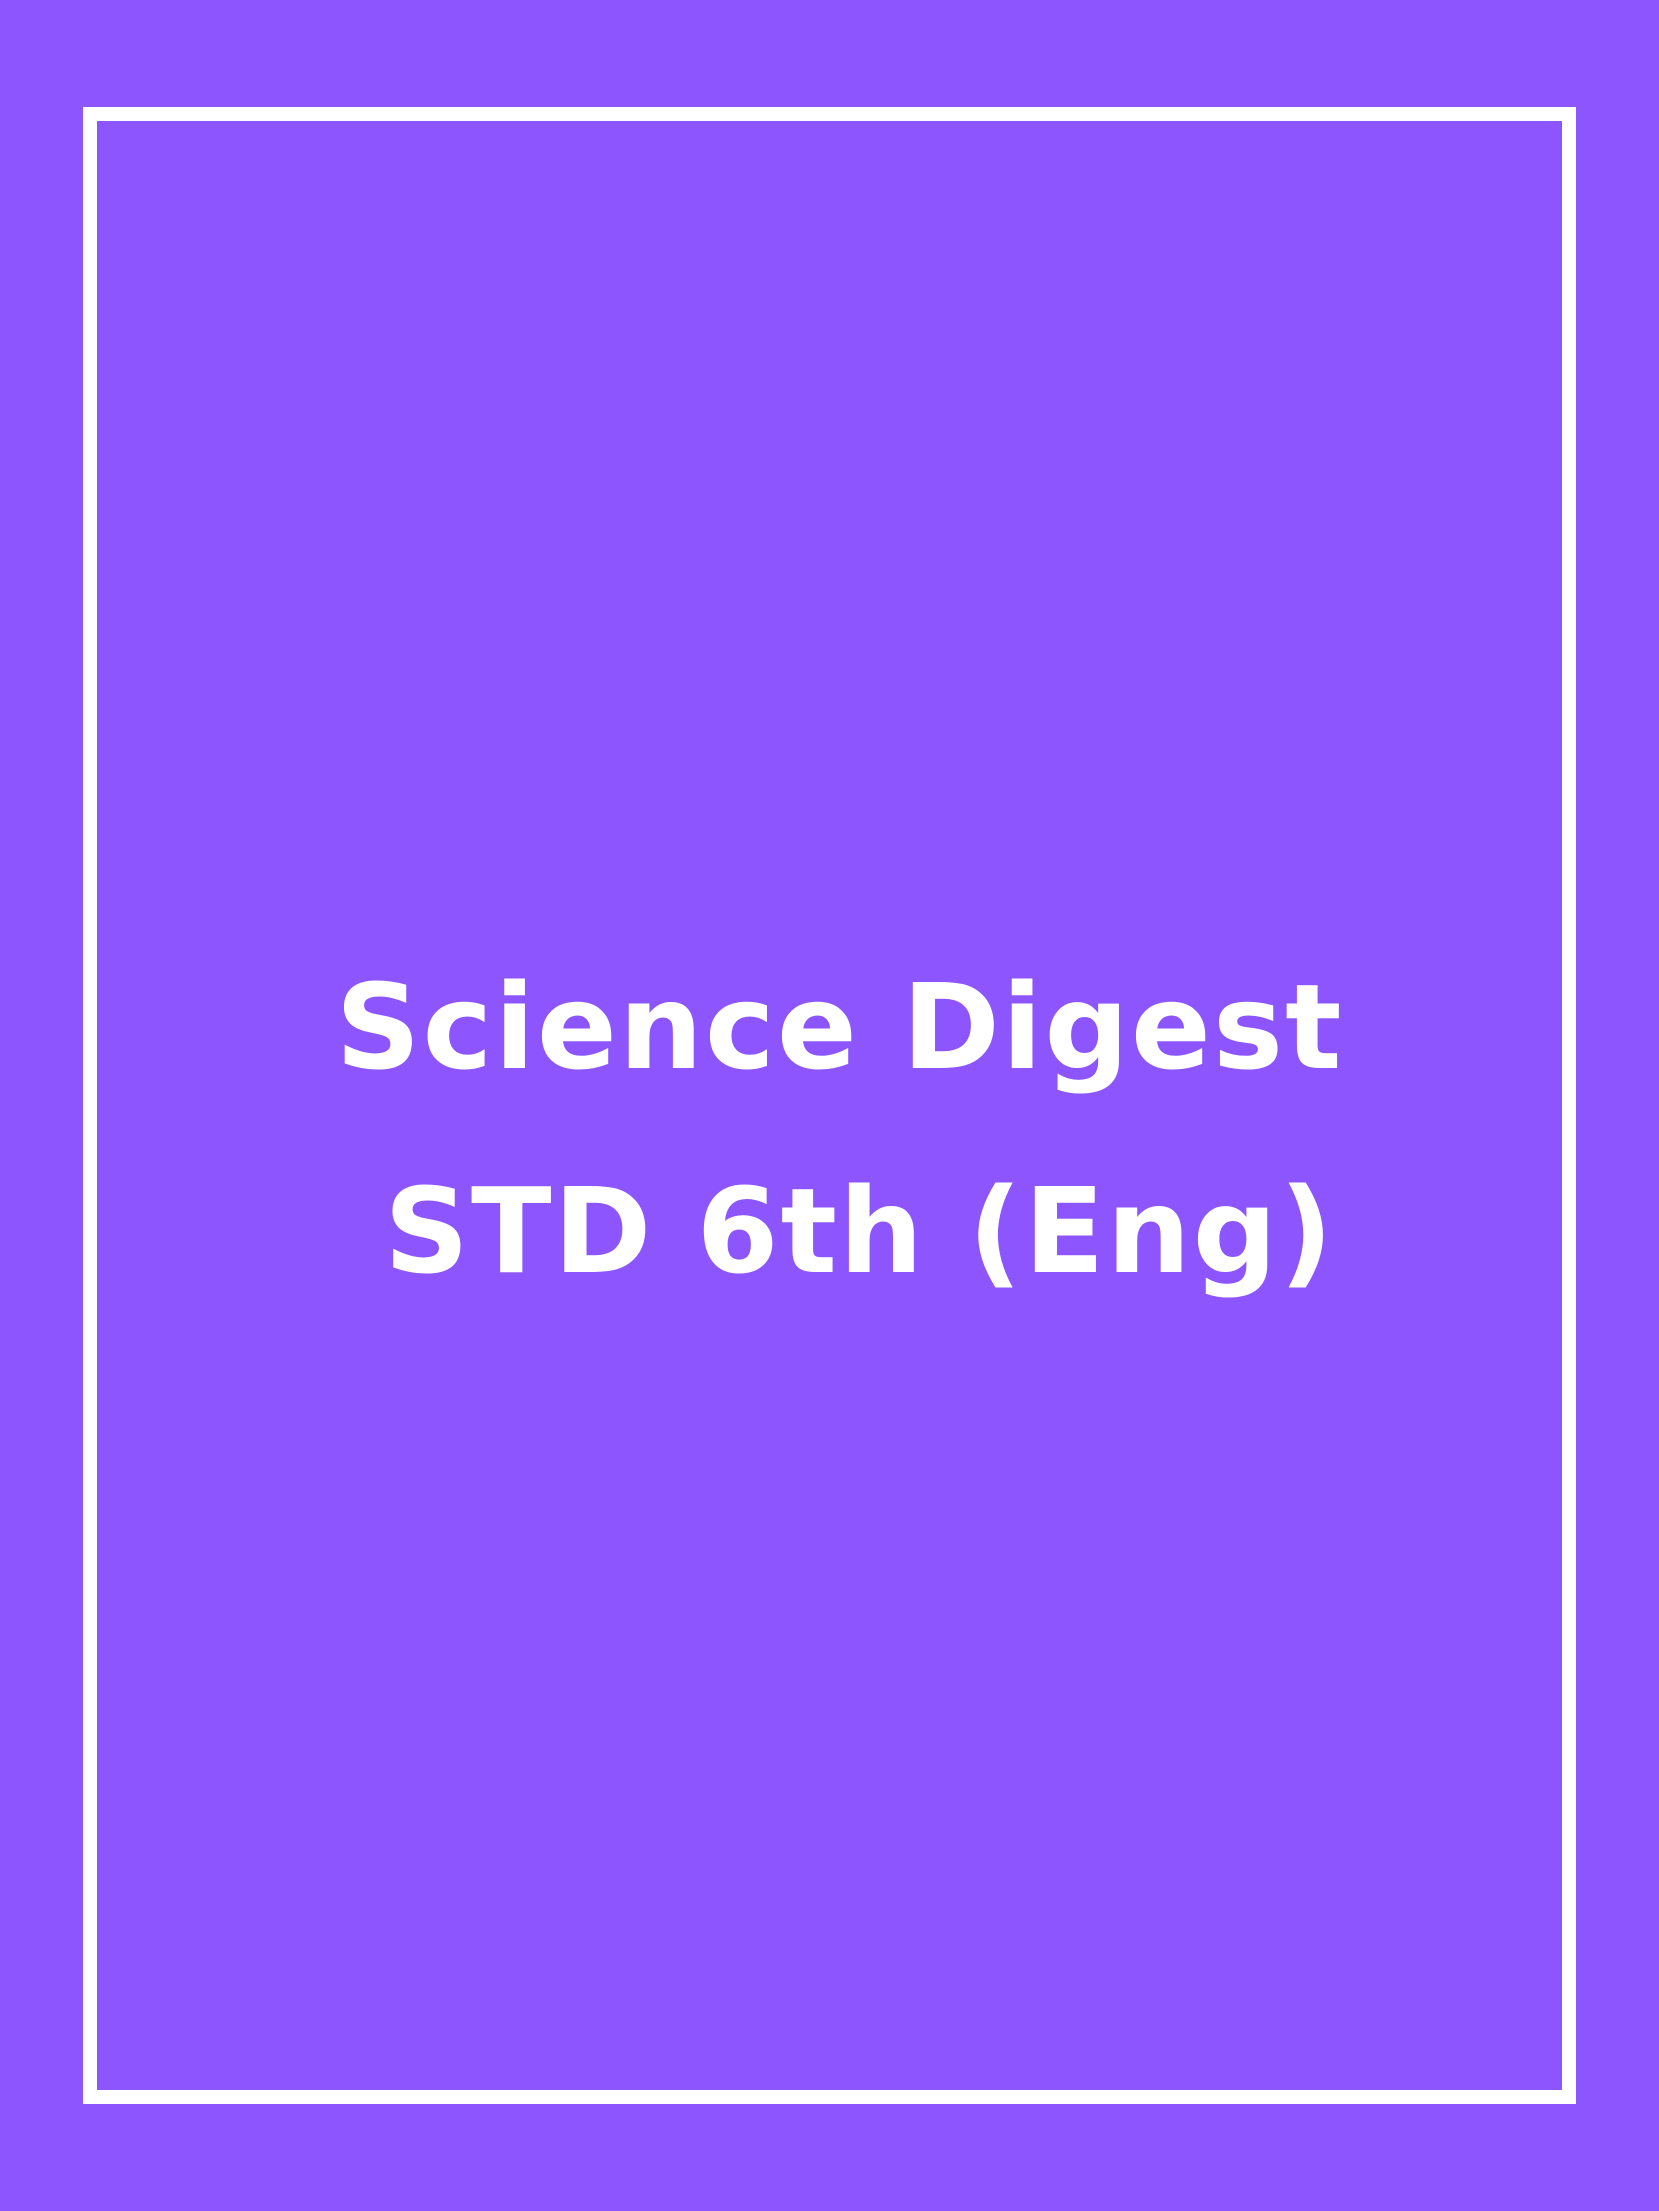 The height and width of the screenshot is (2211, 1659). I want to click on title-line-2: STD 6th (Eng), so click(859, 1231).